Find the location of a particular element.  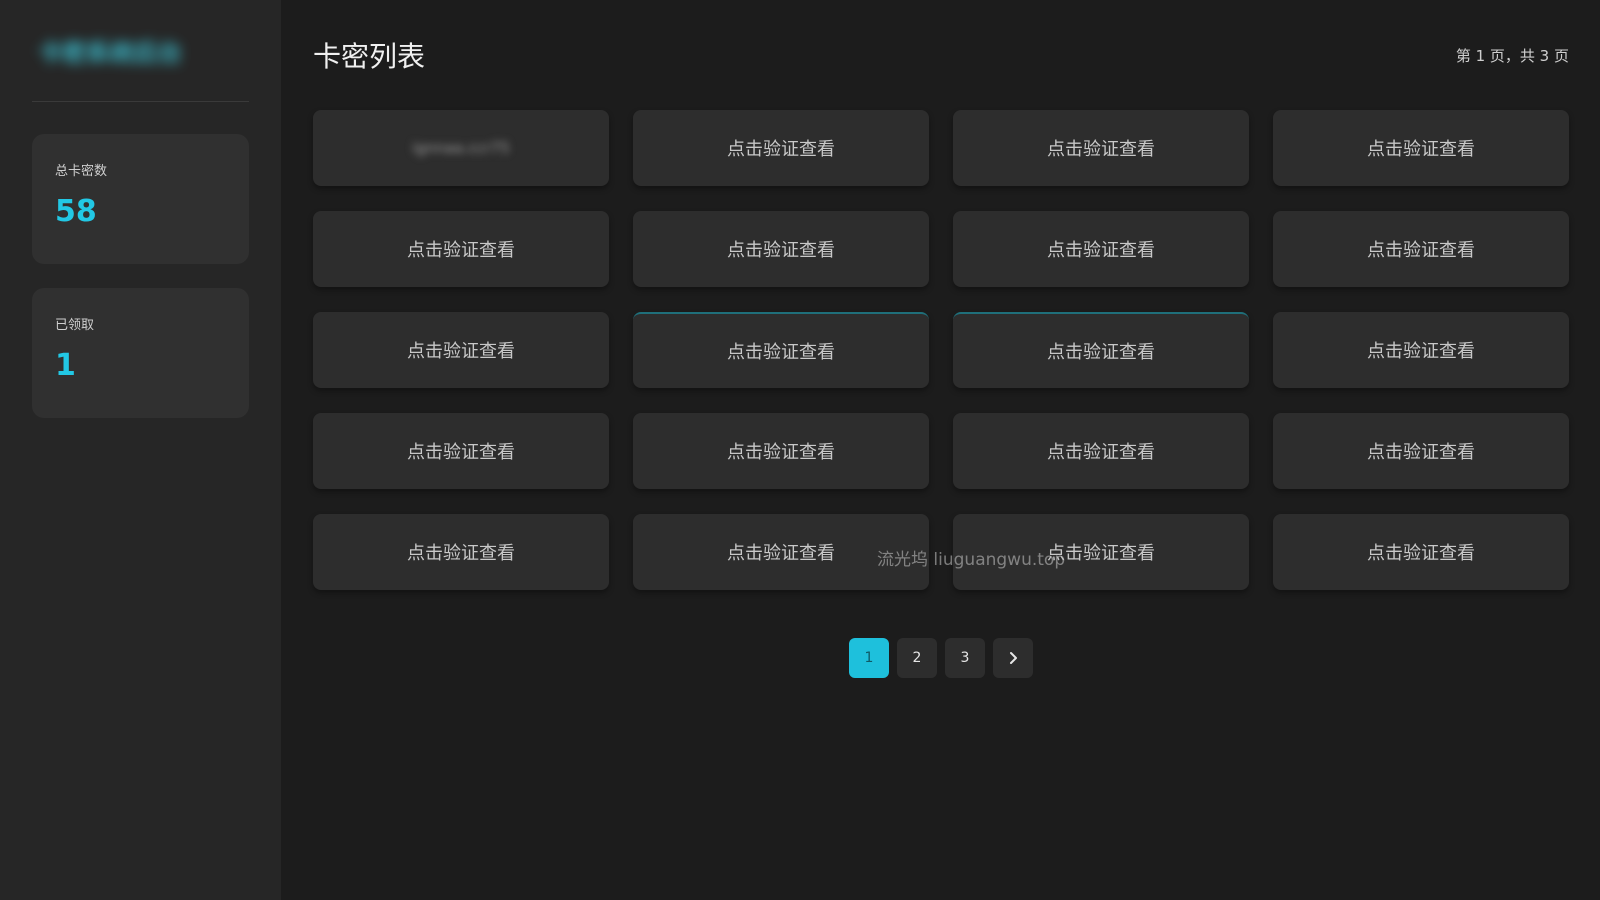

pagination: 1 2 3 is located at coordinates (941, 658).